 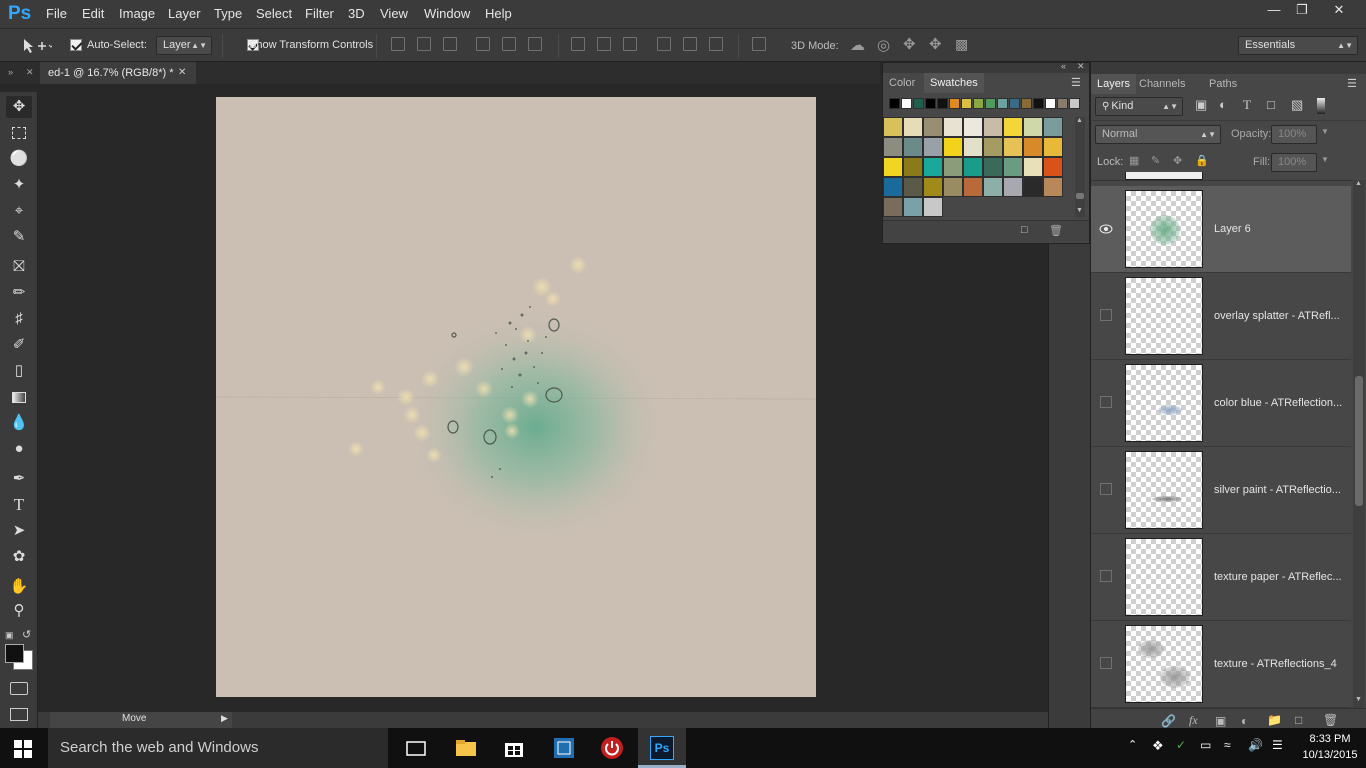 I want to click on layer-row: texture - ATReflections_4, so click(x=1221, y=664).